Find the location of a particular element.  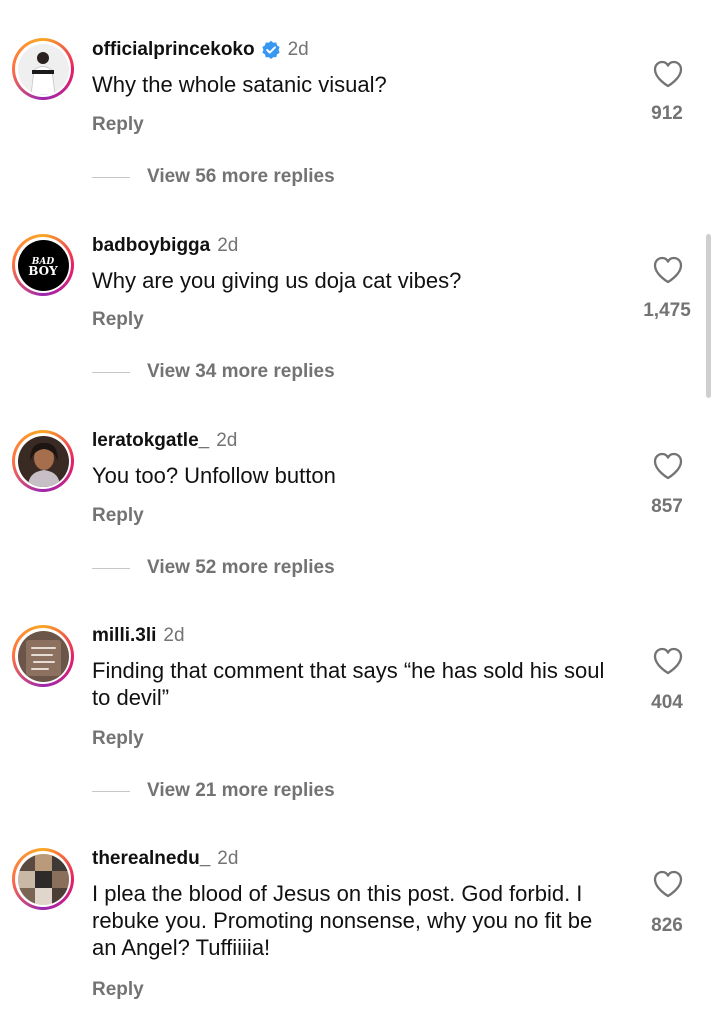

view-more-replies-label: View 21 more replies is located at coordinates (241, 790).